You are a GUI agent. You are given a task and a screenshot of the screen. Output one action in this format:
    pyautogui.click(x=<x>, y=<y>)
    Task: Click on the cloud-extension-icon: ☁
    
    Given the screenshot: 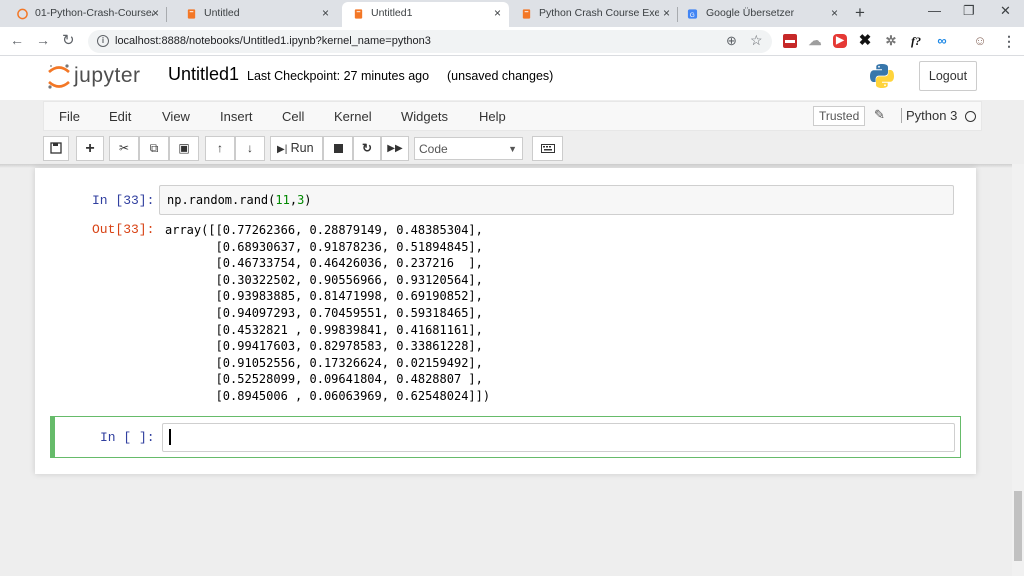 What is the action you would take?
    pyautogui.click(x=815, y=41)
    